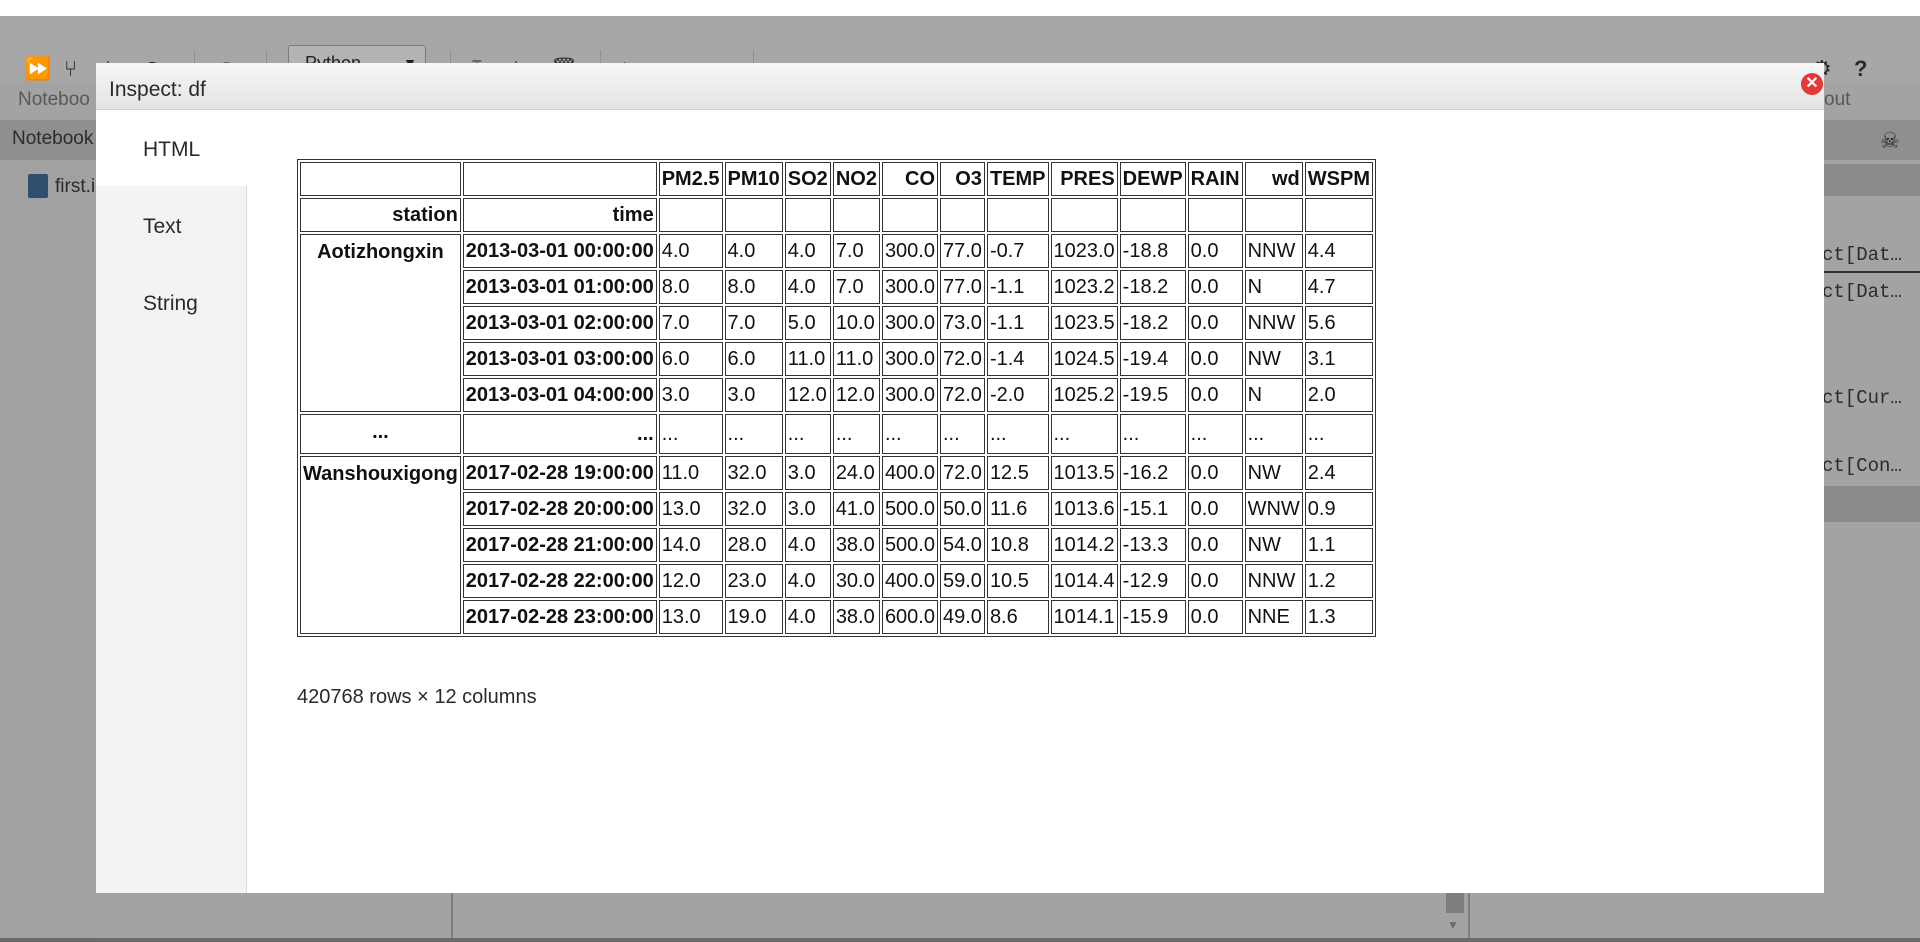 The width and height of the screenshot is (1920, 942). I want to click on tab-string: String, so click(170, 304).